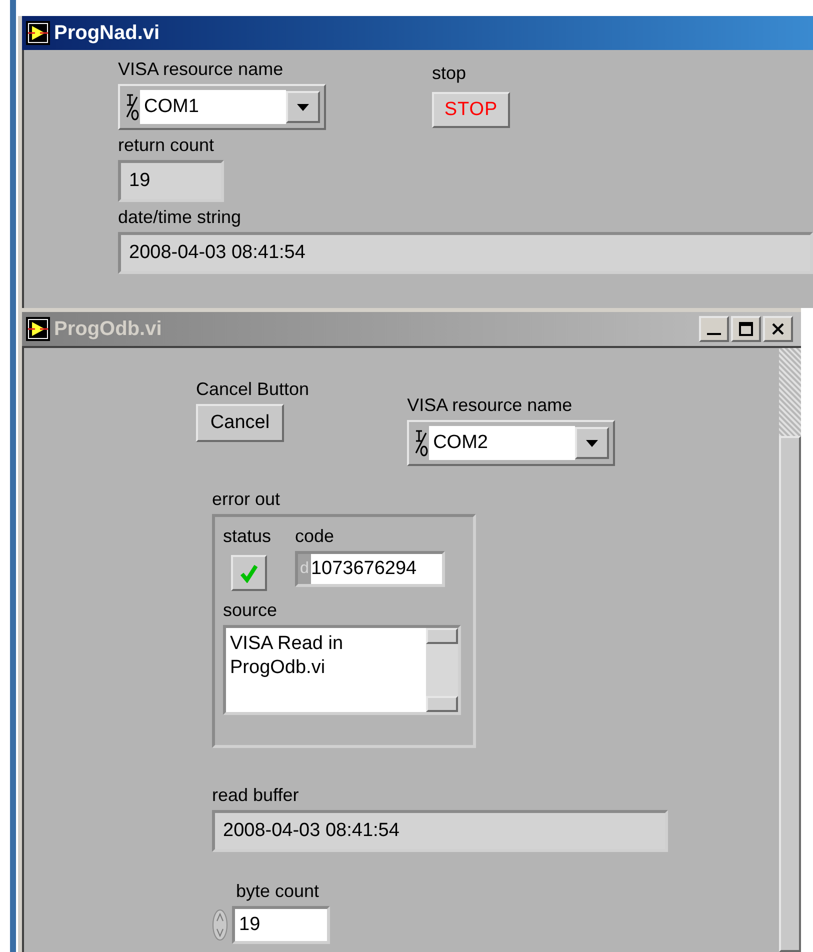 Image resolution: width=813 pixels, height=952 pixels. What do you see at coordinates (220, 925) in the screenshot?
I see `spinner-arrows-icon` at bounding box center [220, 925].